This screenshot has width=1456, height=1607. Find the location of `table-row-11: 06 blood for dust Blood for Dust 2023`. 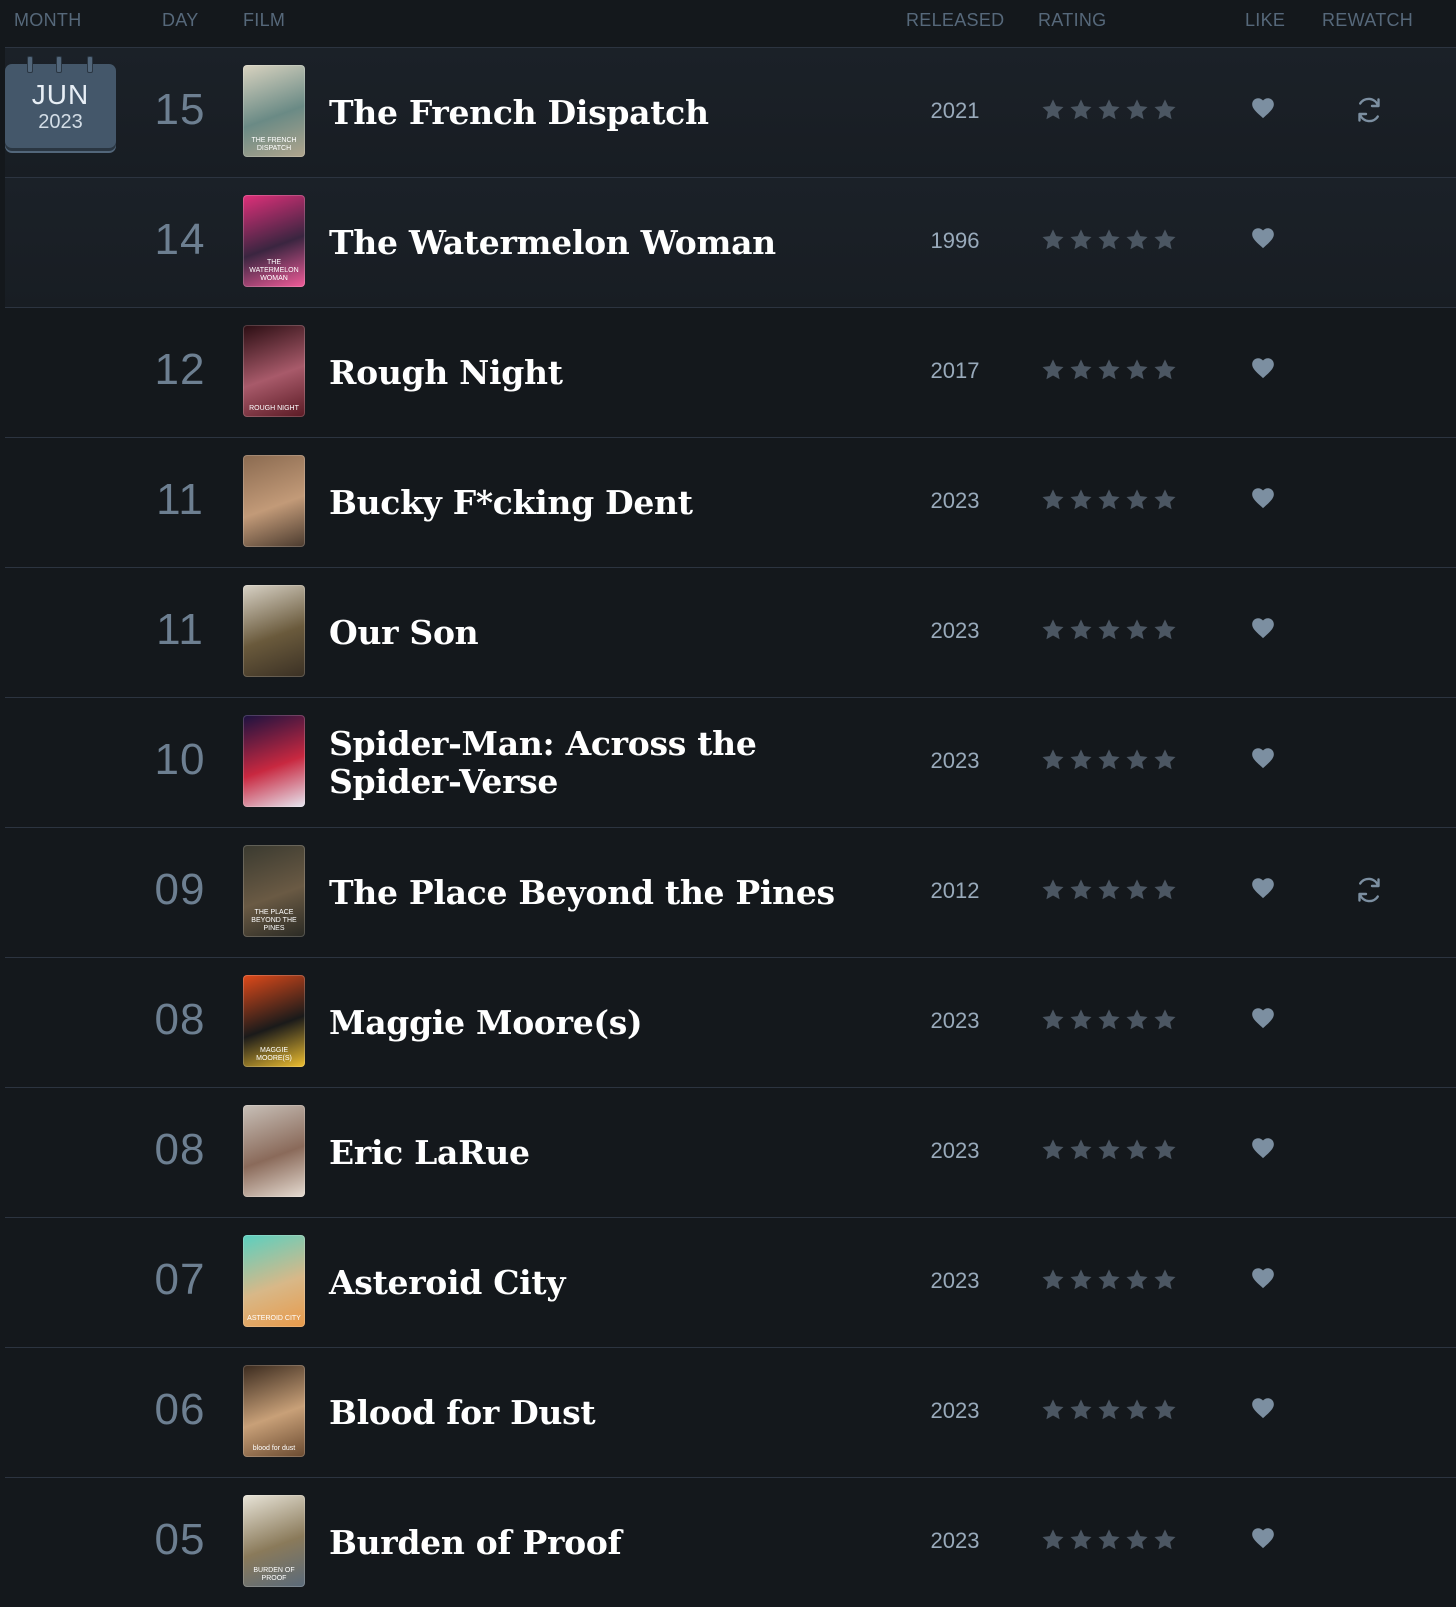

table-row-11: 06 blood for dust Blood for Dust 2023 is located at coordinates (730, 1413).